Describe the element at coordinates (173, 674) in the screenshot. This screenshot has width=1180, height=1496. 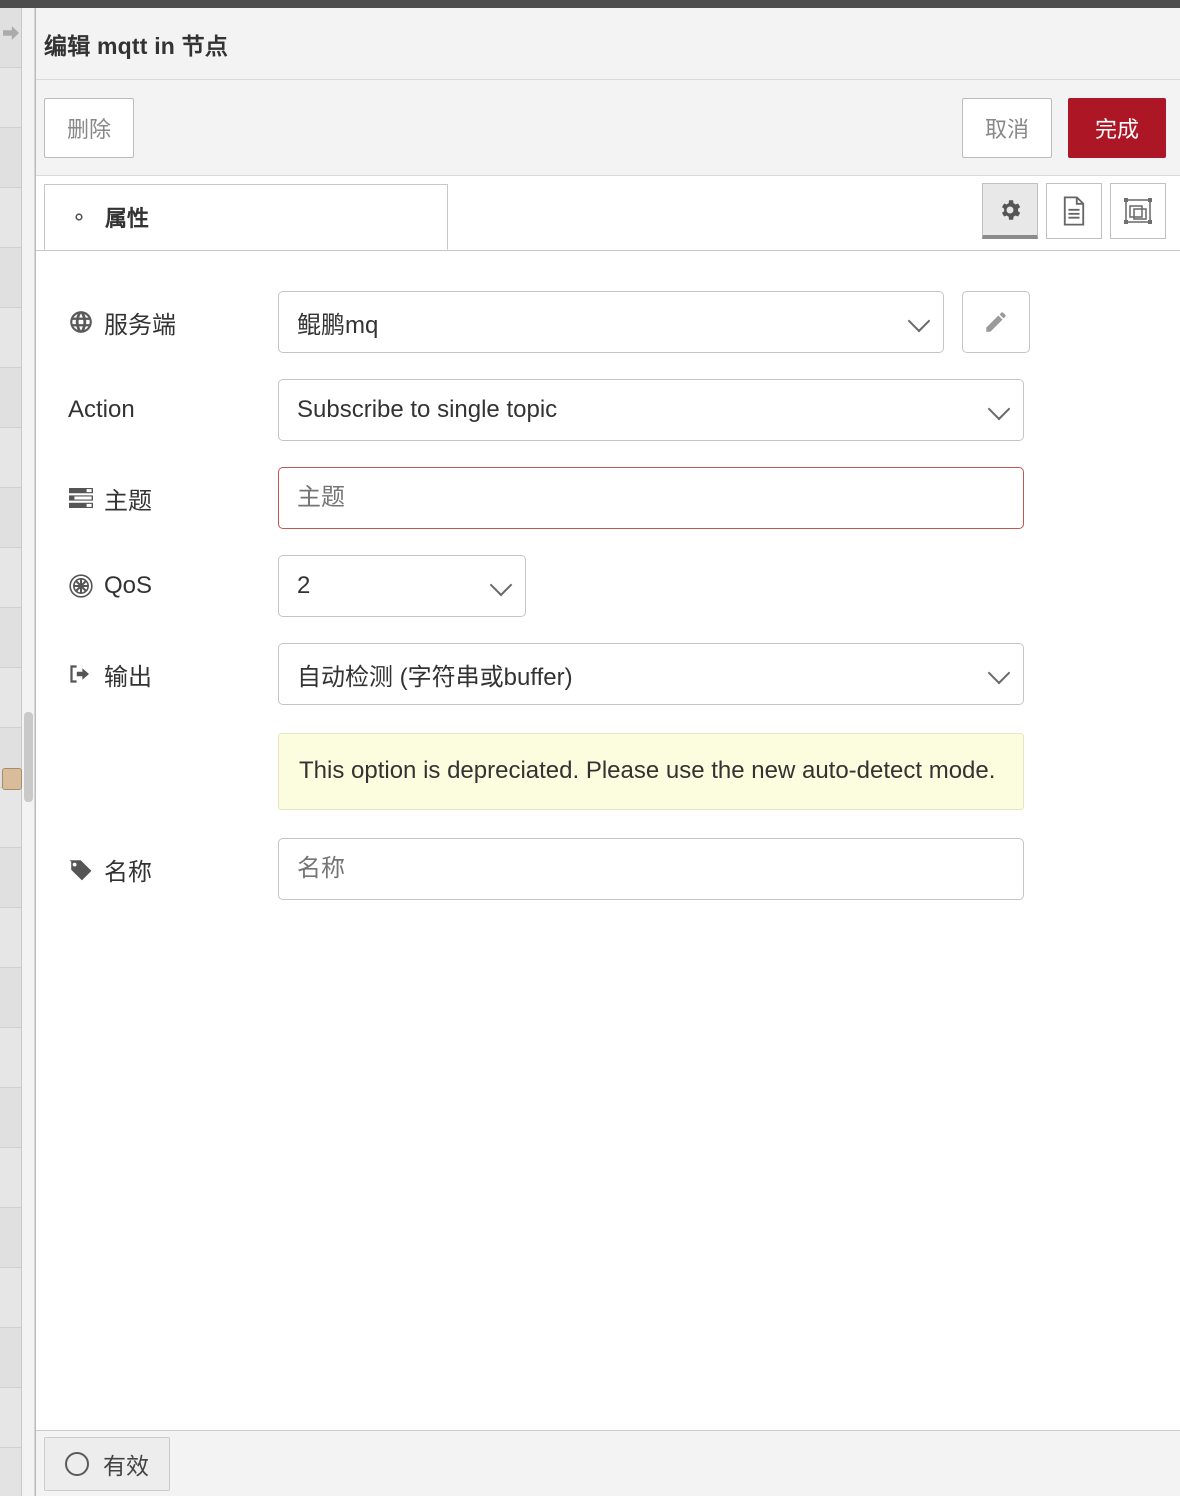
I see `output-label: 输出` at that location.